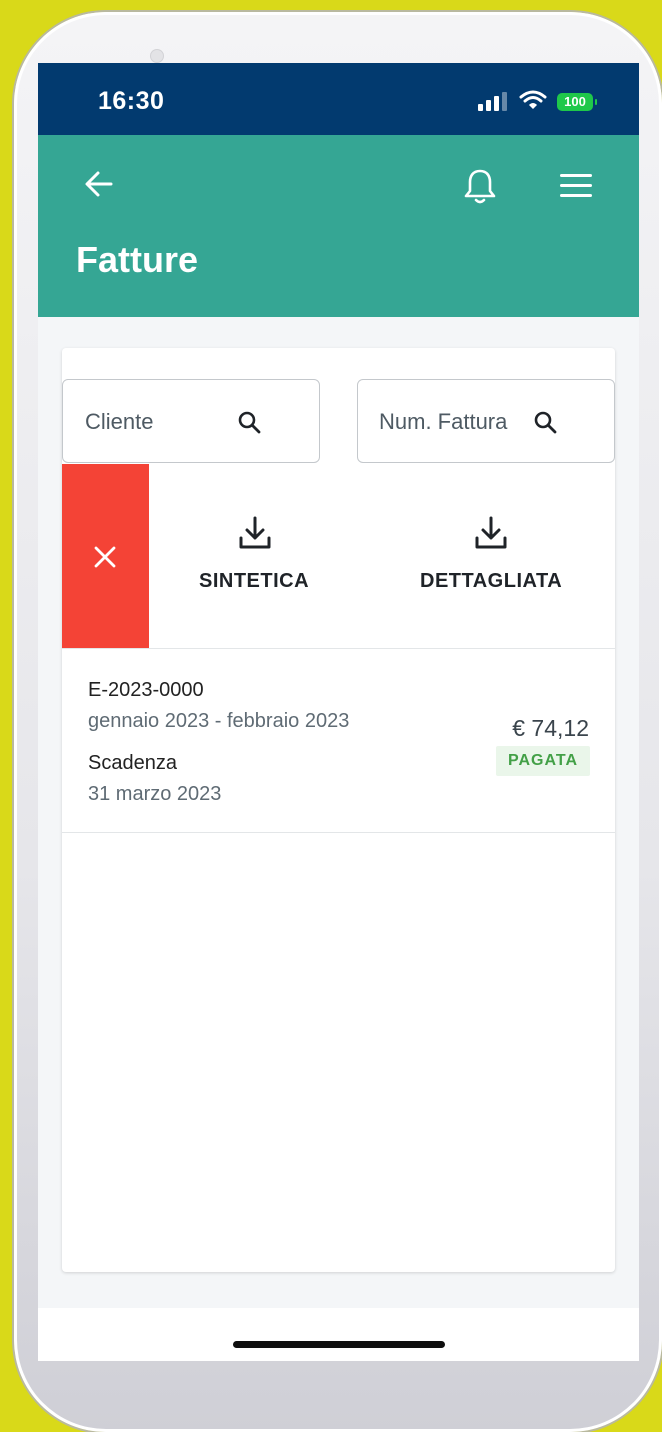 Image resolution: width=662 pixels, height=1432 pixels. What do you see at coordinates (157, 56) in the screenshot?
I see `front-camera` at bounding box center [157, 56].